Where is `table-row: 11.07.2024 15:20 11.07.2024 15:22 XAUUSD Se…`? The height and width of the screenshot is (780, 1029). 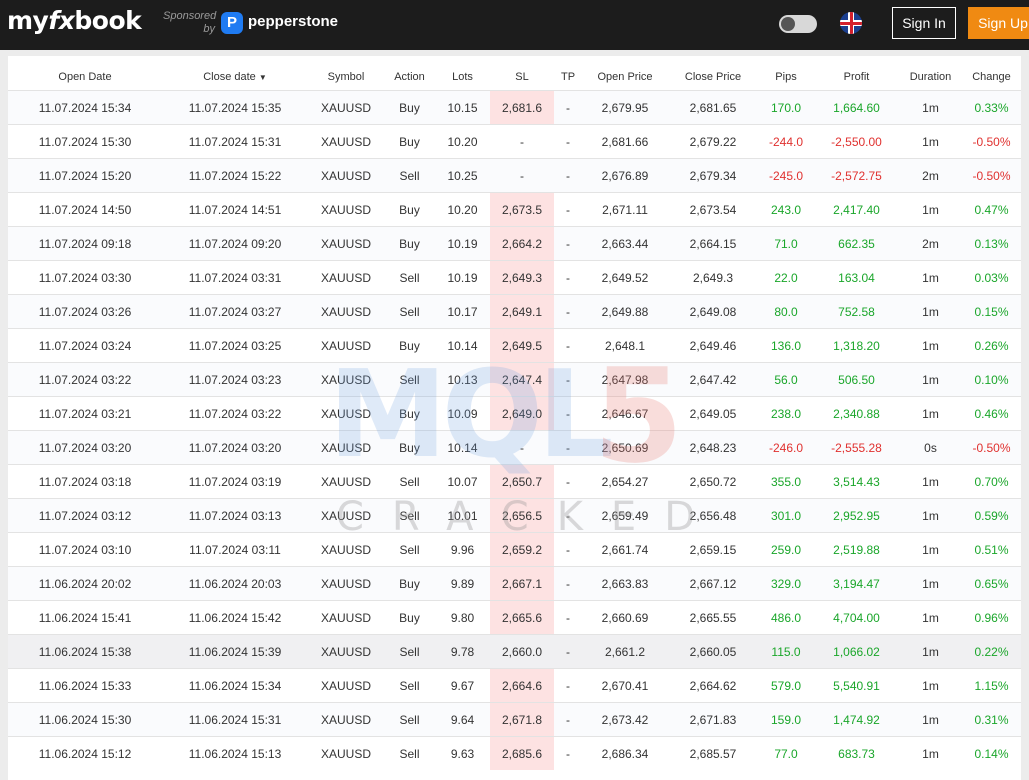 table-row: 11.07.2024 15:20 11.07.2024 15:22 XAUUSD Se… is located at coordinates (514, 175).